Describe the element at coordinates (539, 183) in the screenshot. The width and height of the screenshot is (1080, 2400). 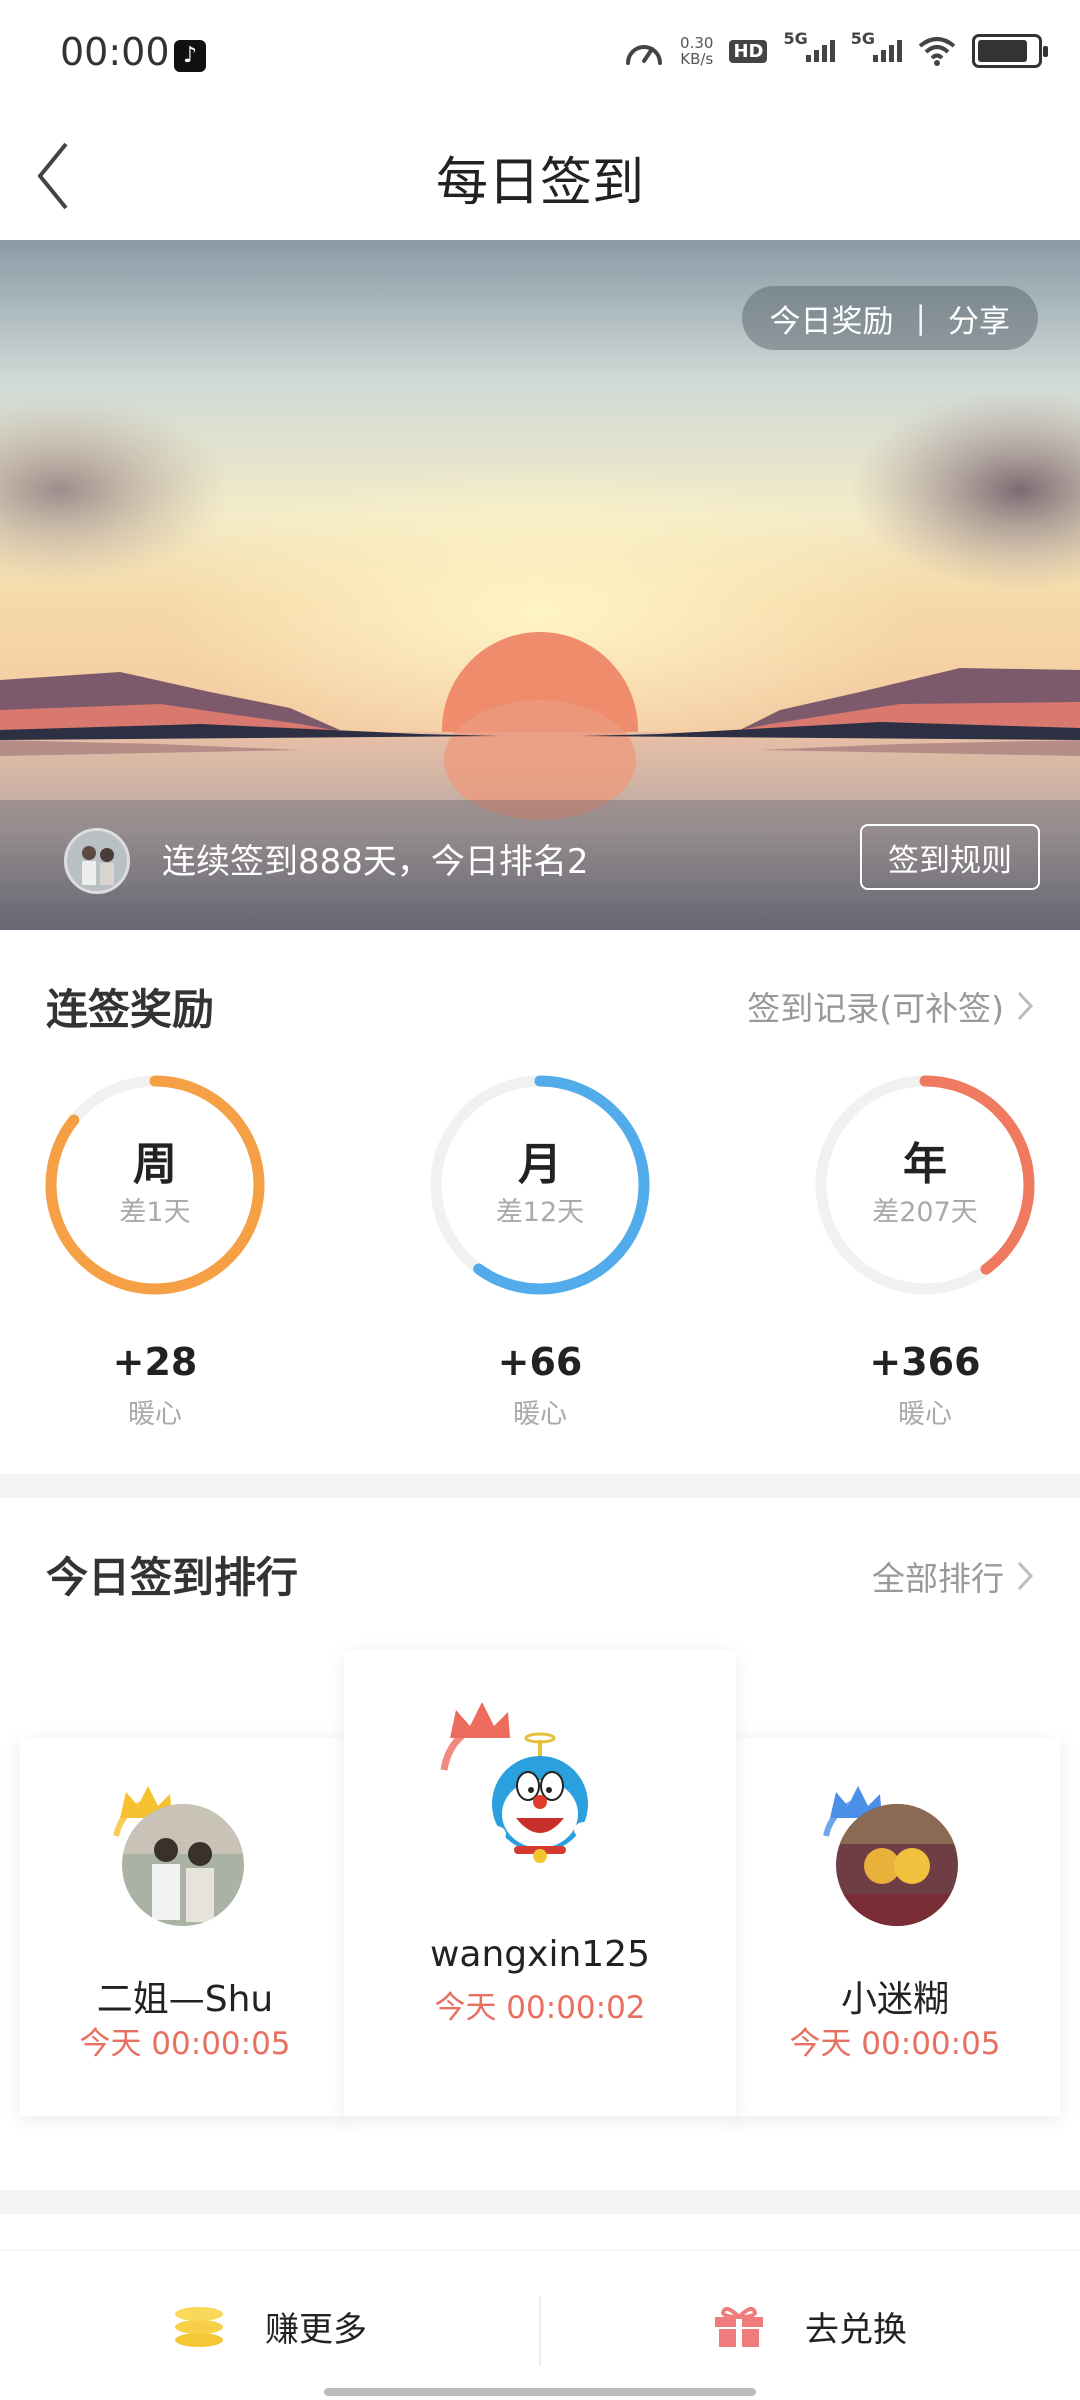
I see `page-title: 每日签到` at that location.